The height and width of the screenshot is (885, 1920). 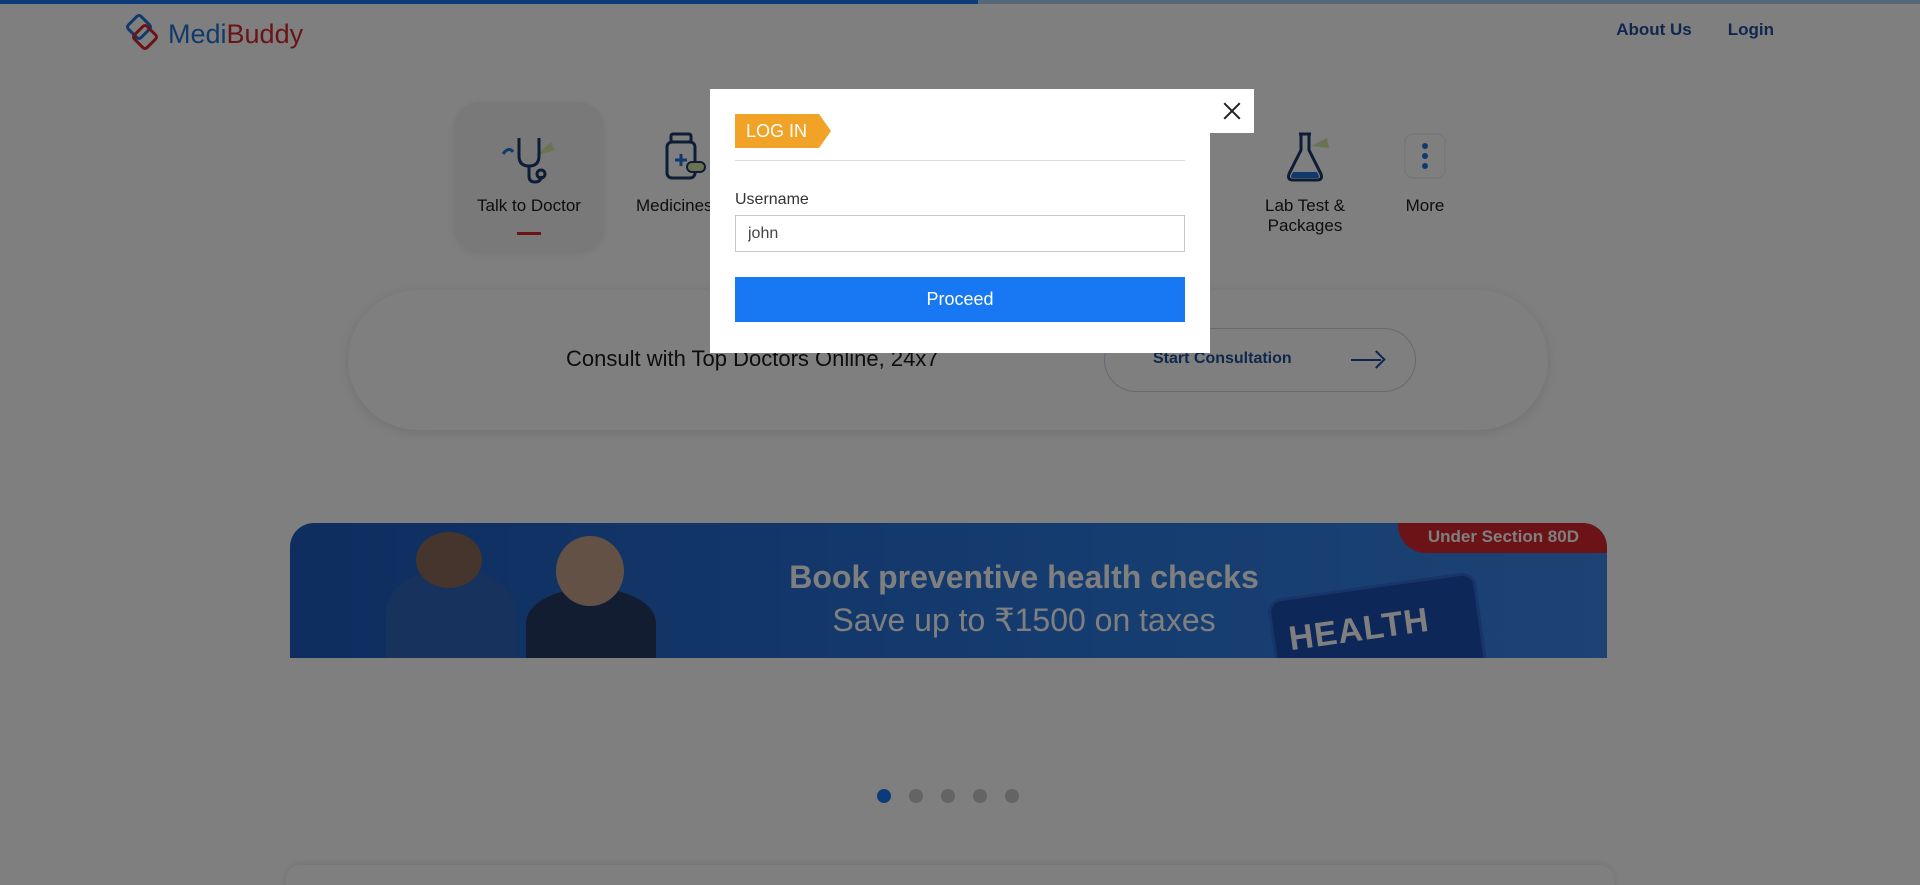 I want to click on modal-divider, so click(x=960, y=160).